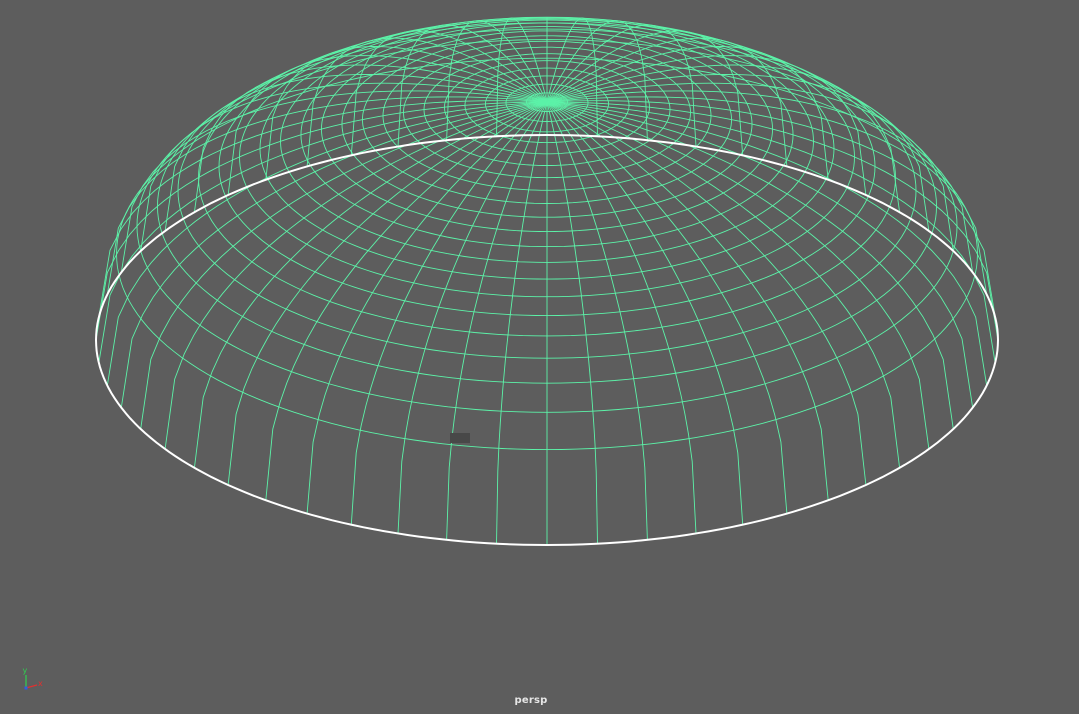  What do you see at coordinates (531, 700) in the screenshot?
I see `camera-name-label: persp` at bounding box center [531, 700].